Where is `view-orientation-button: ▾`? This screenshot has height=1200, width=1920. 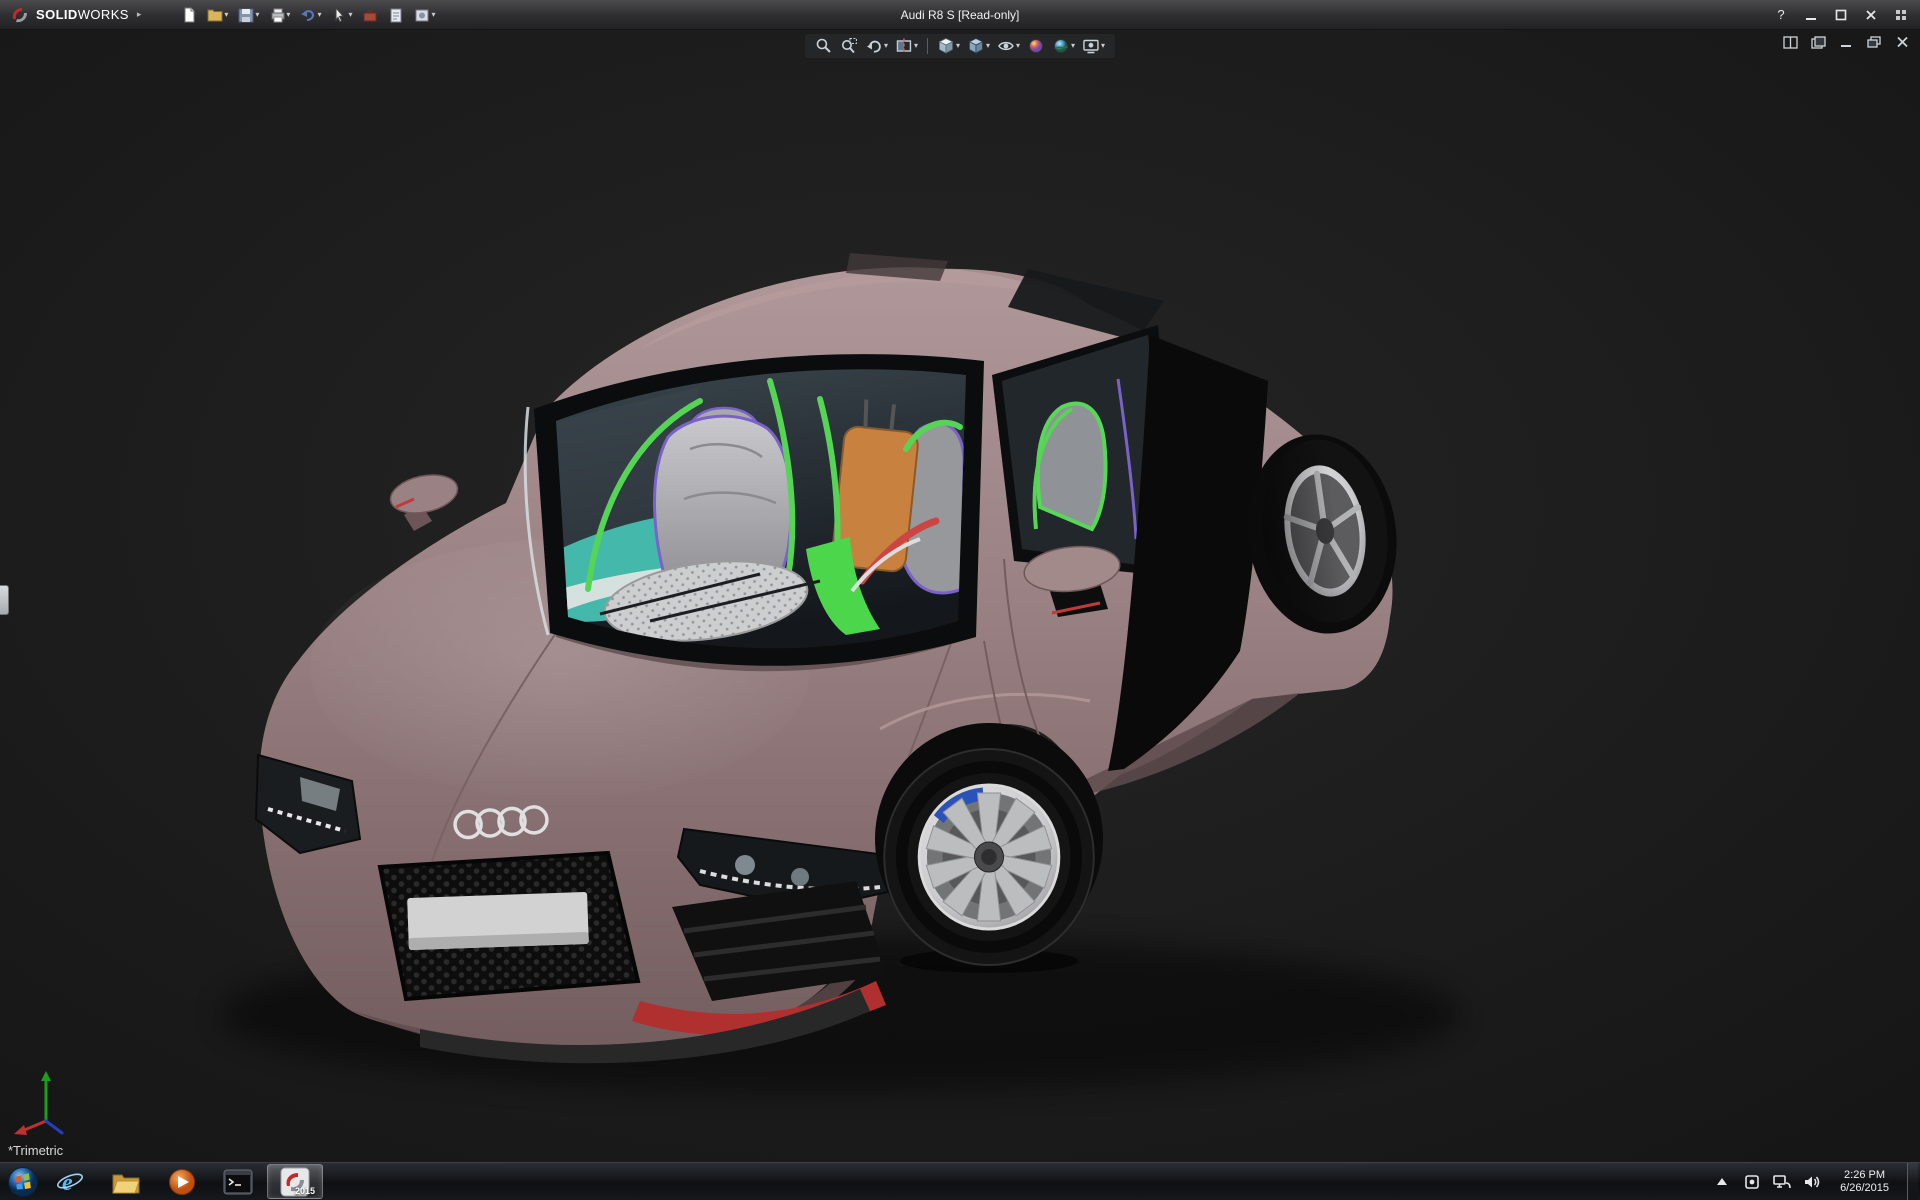
view-orientation-button: ▾ is located at coordinates (948, 46).